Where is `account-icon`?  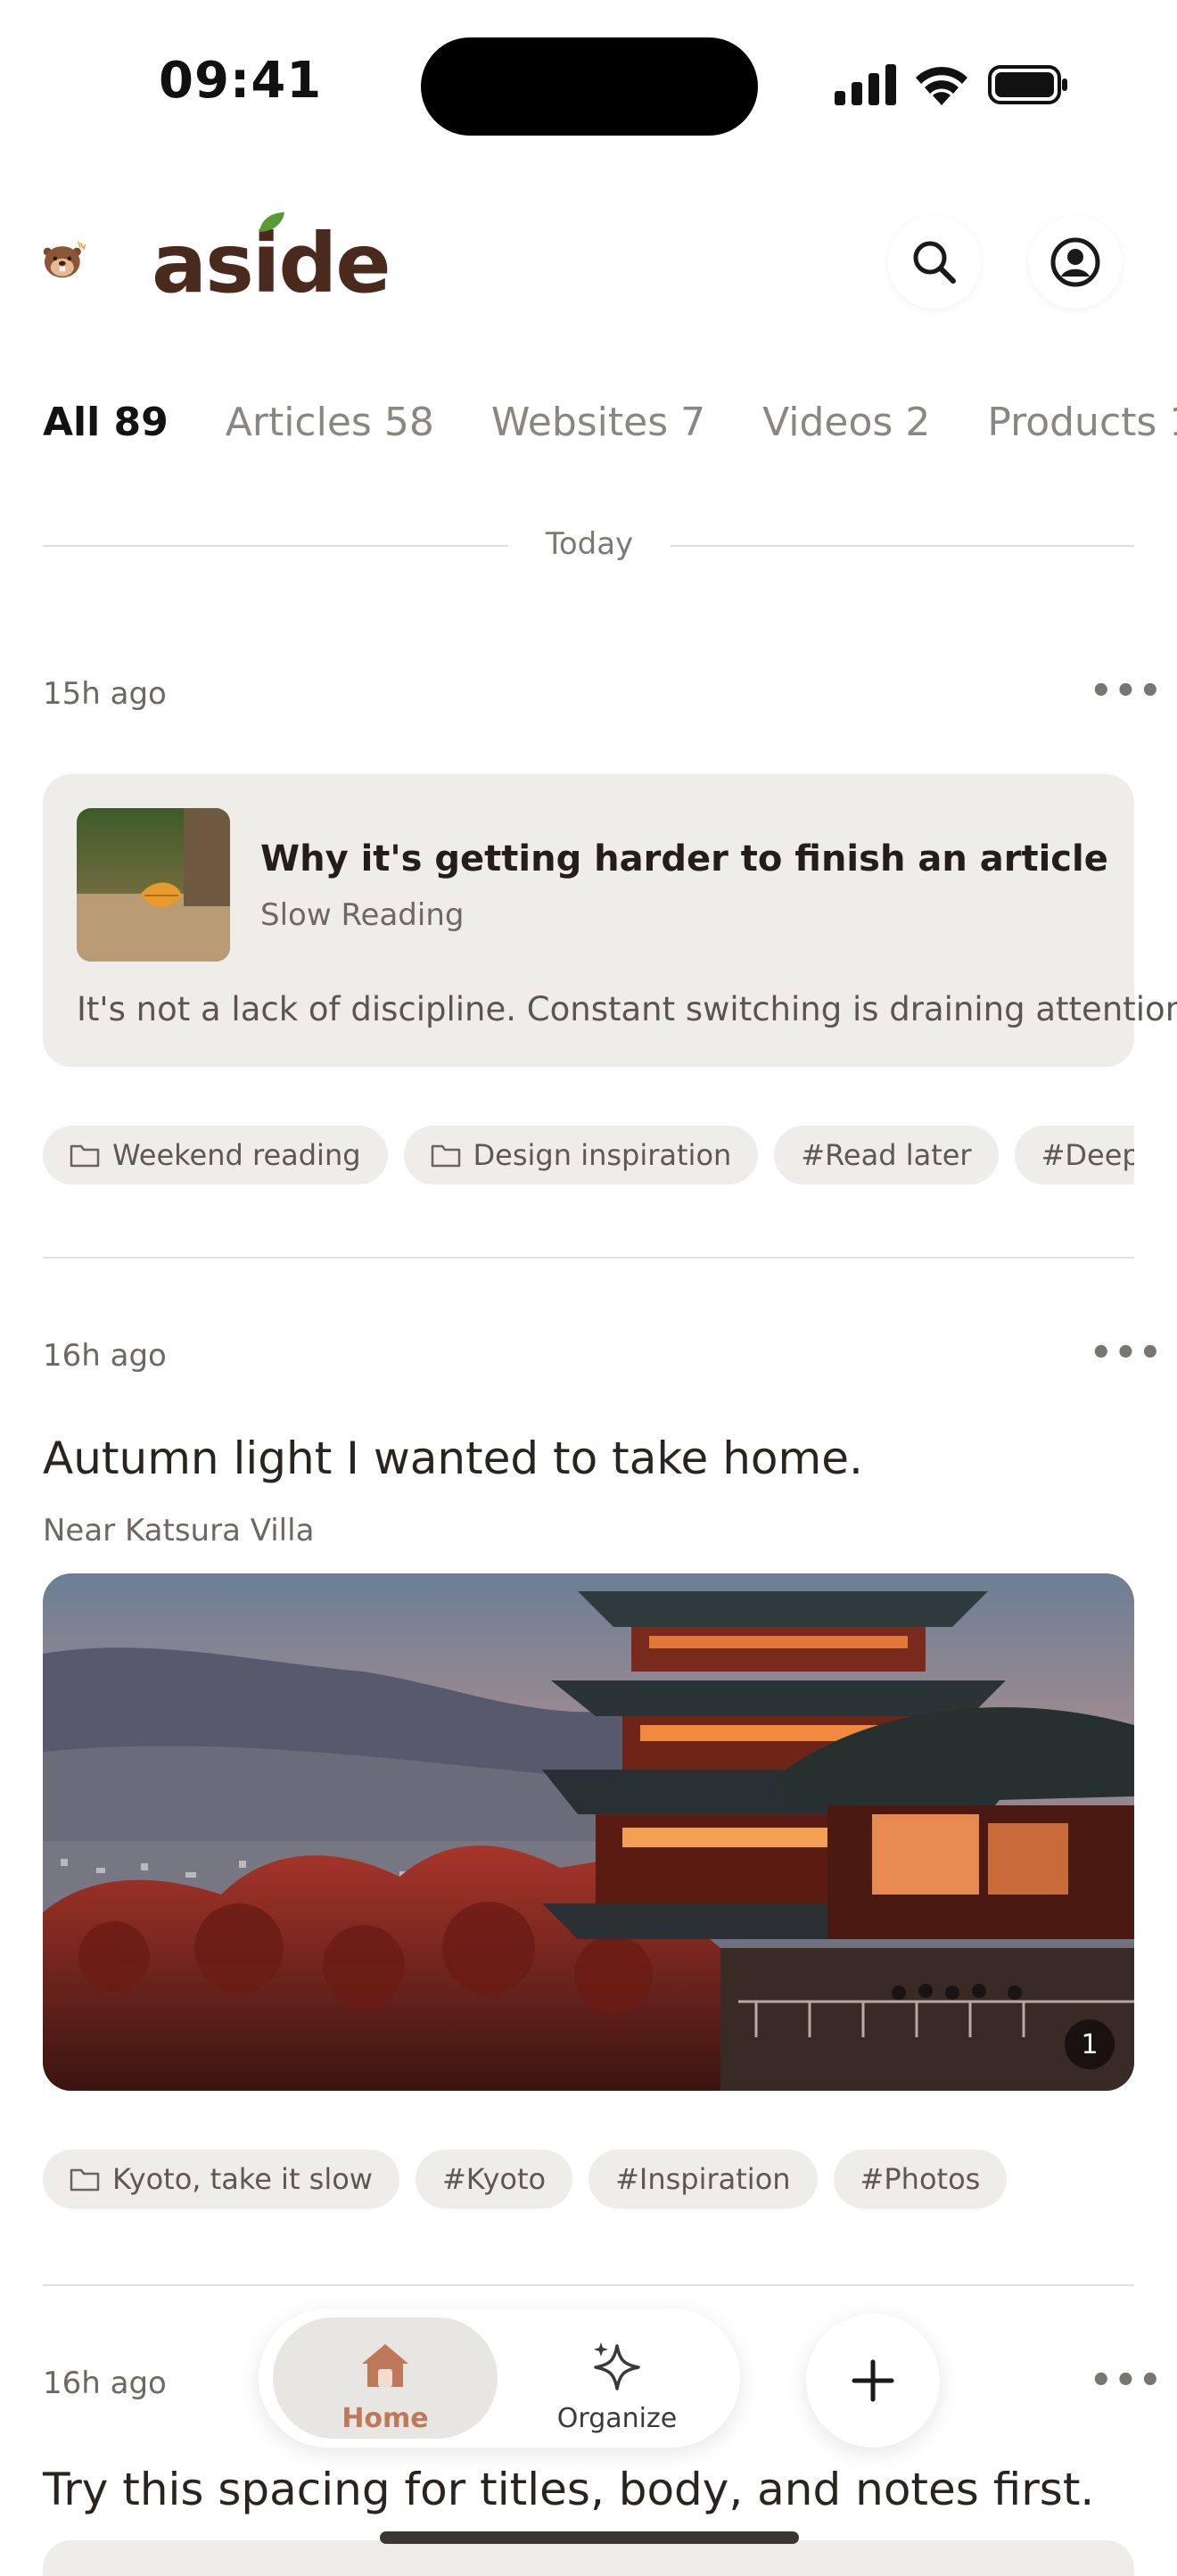
account-icon is located at coordinates (1075, 262).